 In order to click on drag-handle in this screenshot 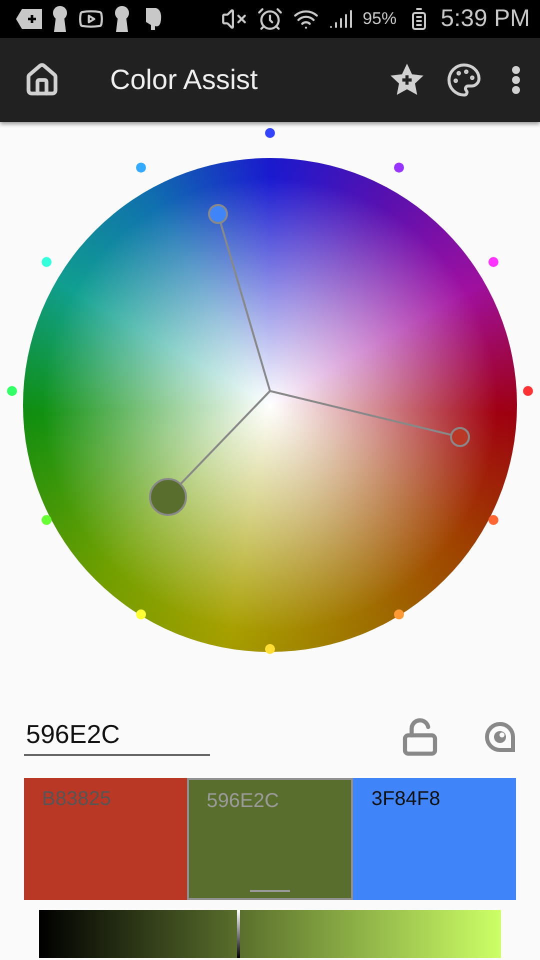, I will do `click(270, 891)`.